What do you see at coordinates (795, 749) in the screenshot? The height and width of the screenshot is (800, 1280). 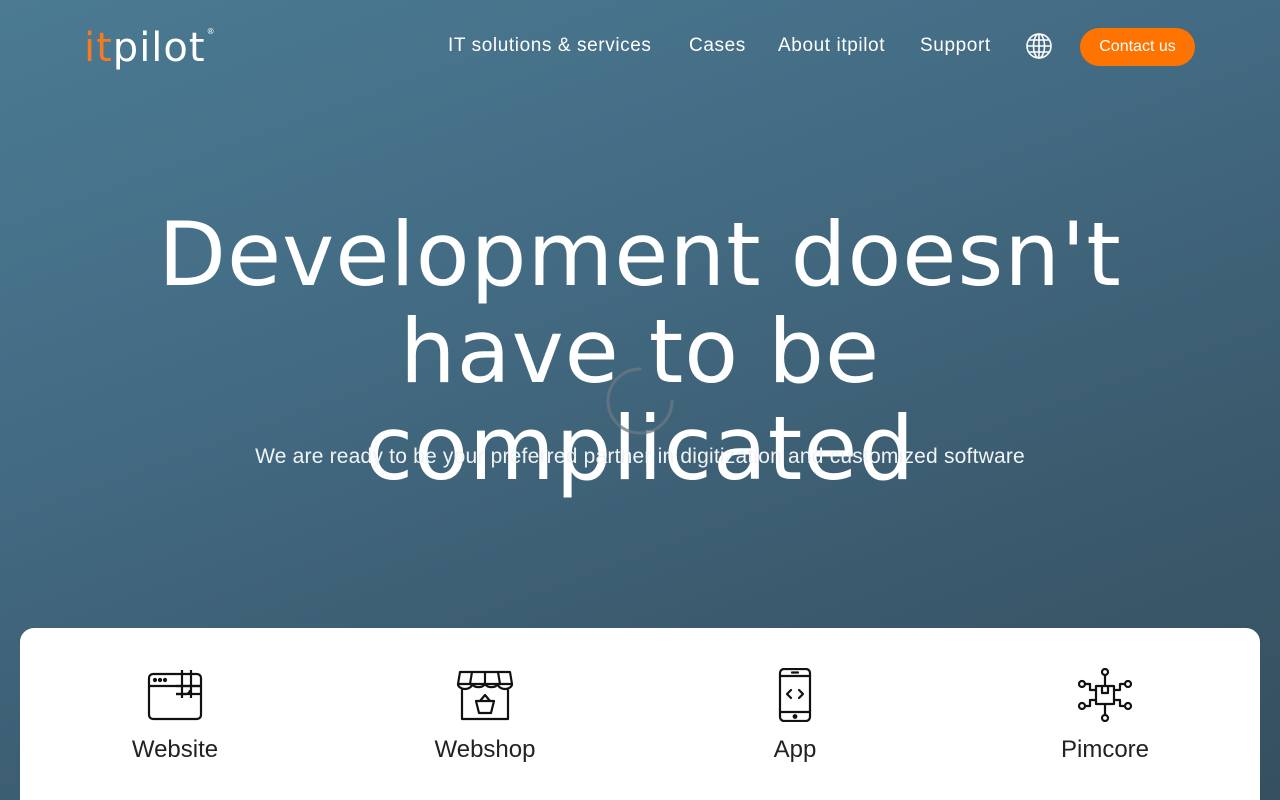 I see `service-label-app: App` at bounding box center [795, 749].